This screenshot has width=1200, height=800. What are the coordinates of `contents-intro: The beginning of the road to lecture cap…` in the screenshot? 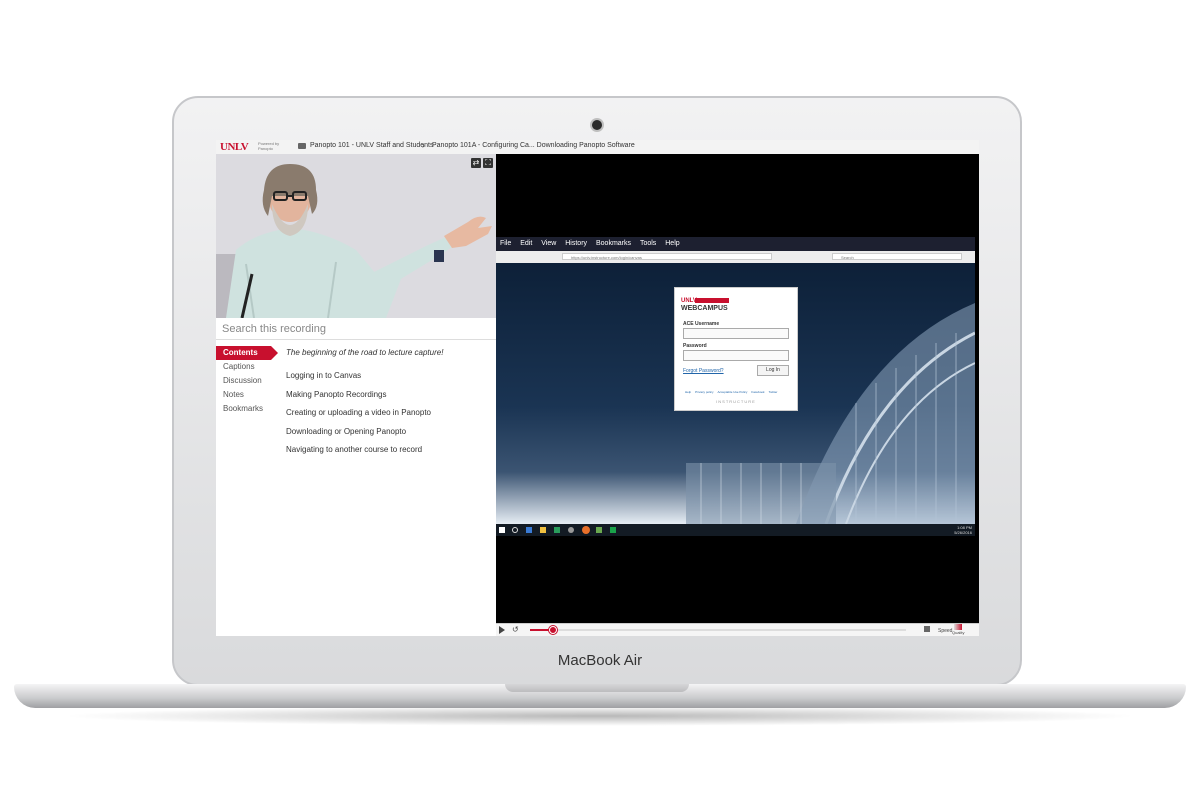 It's located at (388, 353).